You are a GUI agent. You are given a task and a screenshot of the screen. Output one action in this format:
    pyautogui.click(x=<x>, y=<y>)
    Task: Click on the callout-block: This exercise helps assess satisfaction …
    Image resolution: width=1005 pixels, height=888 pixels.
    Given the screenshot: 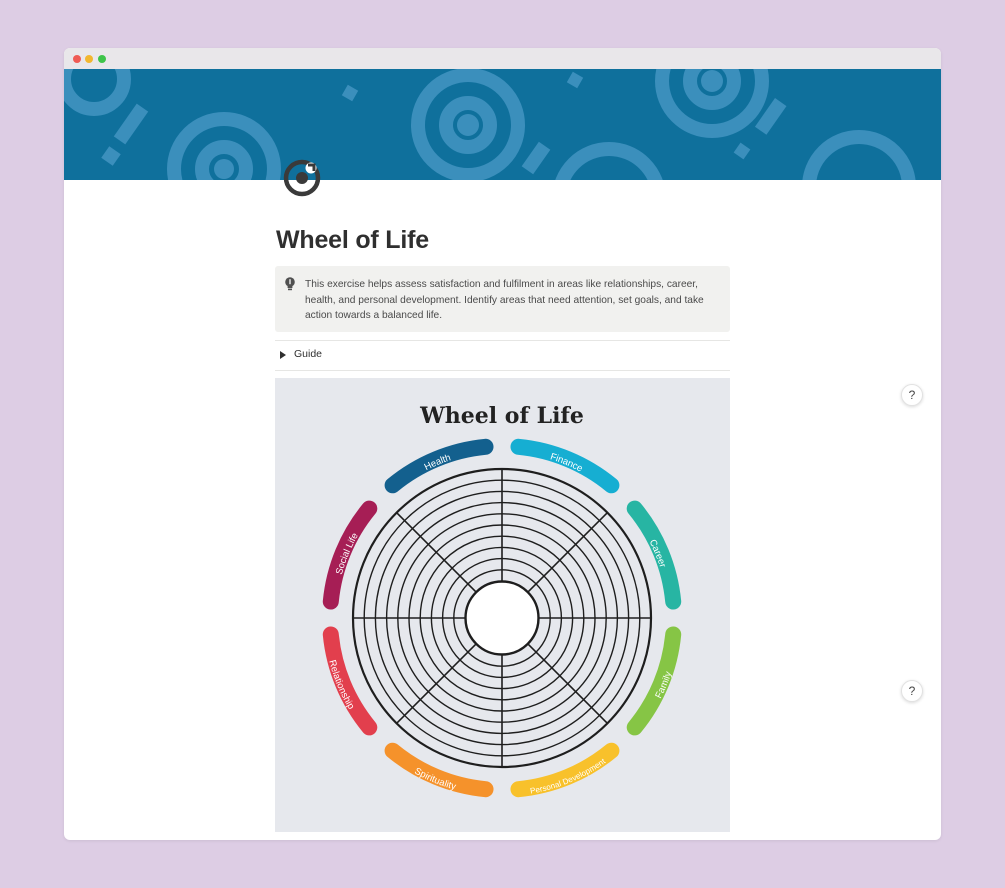 What is the action you would take?
    pyautogui.click(x=502, y=299)
    